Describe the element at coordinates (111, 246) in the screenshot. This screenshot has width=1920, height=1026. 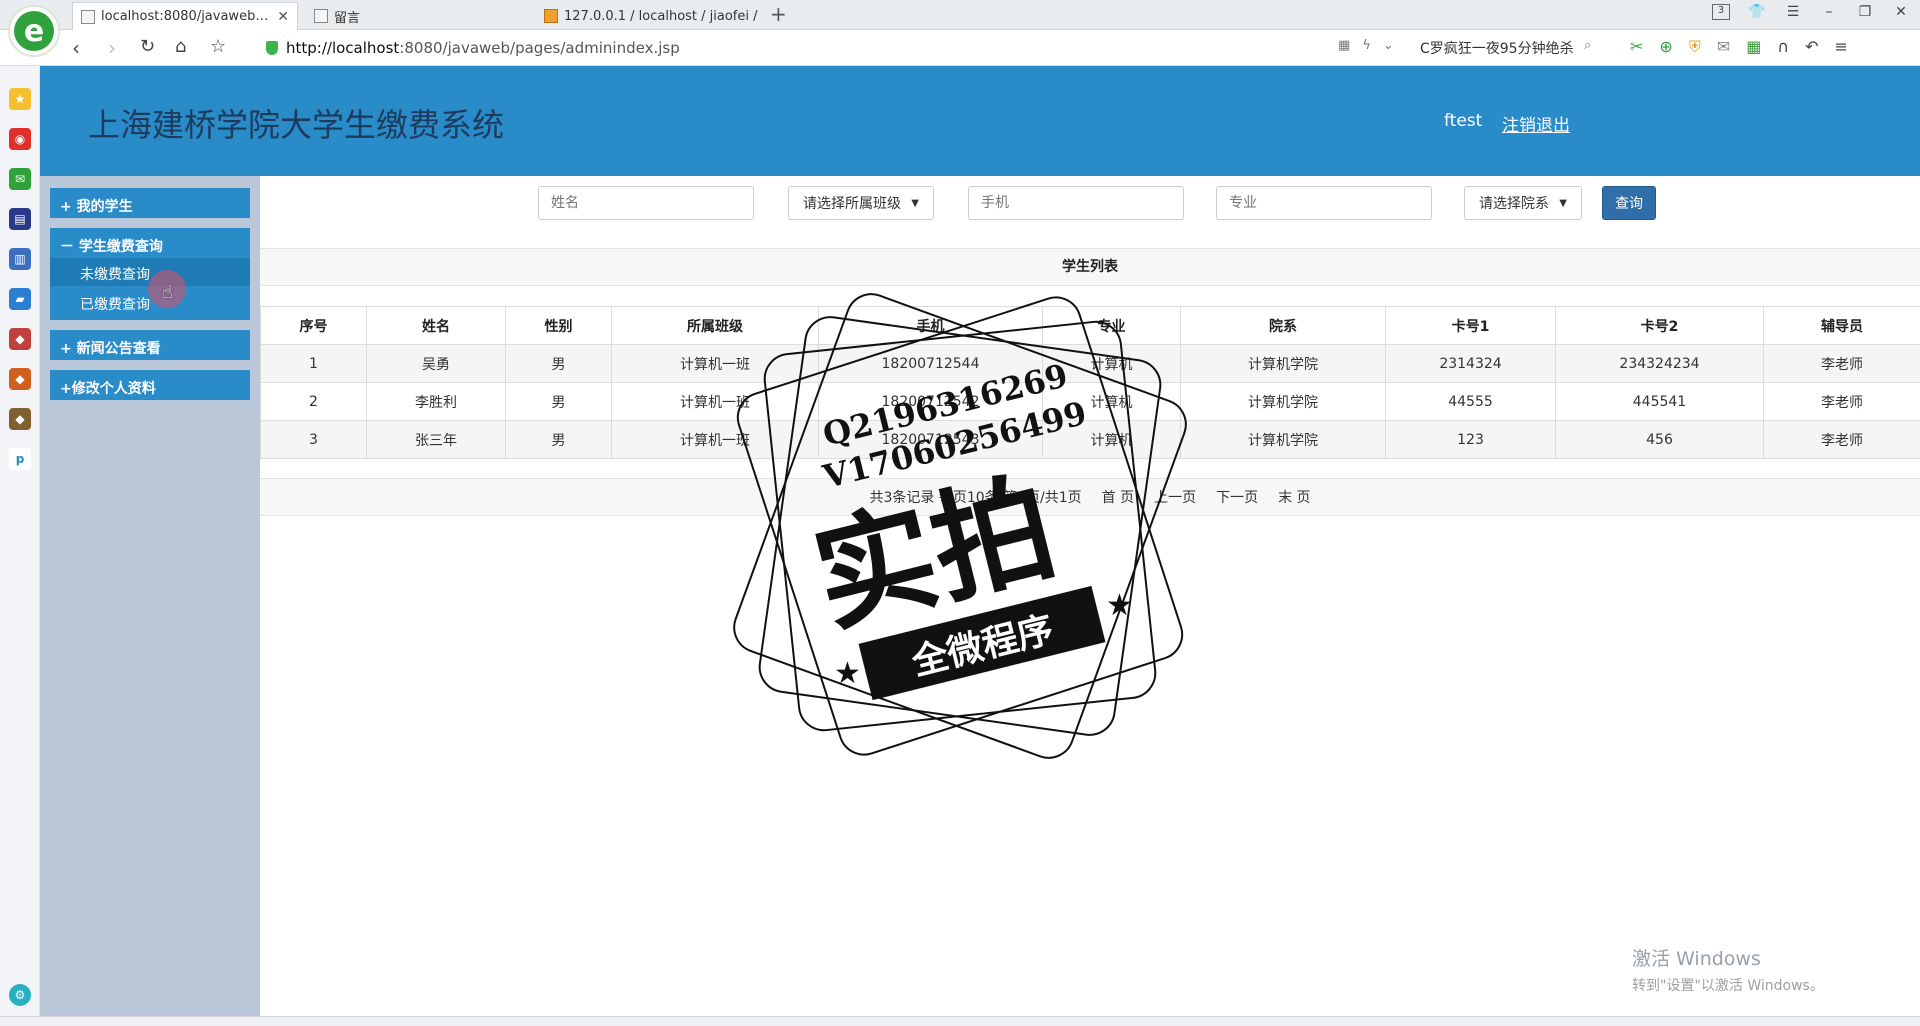
I see `sidebar-item-fee-query: － 学生缴费查询` at that location.